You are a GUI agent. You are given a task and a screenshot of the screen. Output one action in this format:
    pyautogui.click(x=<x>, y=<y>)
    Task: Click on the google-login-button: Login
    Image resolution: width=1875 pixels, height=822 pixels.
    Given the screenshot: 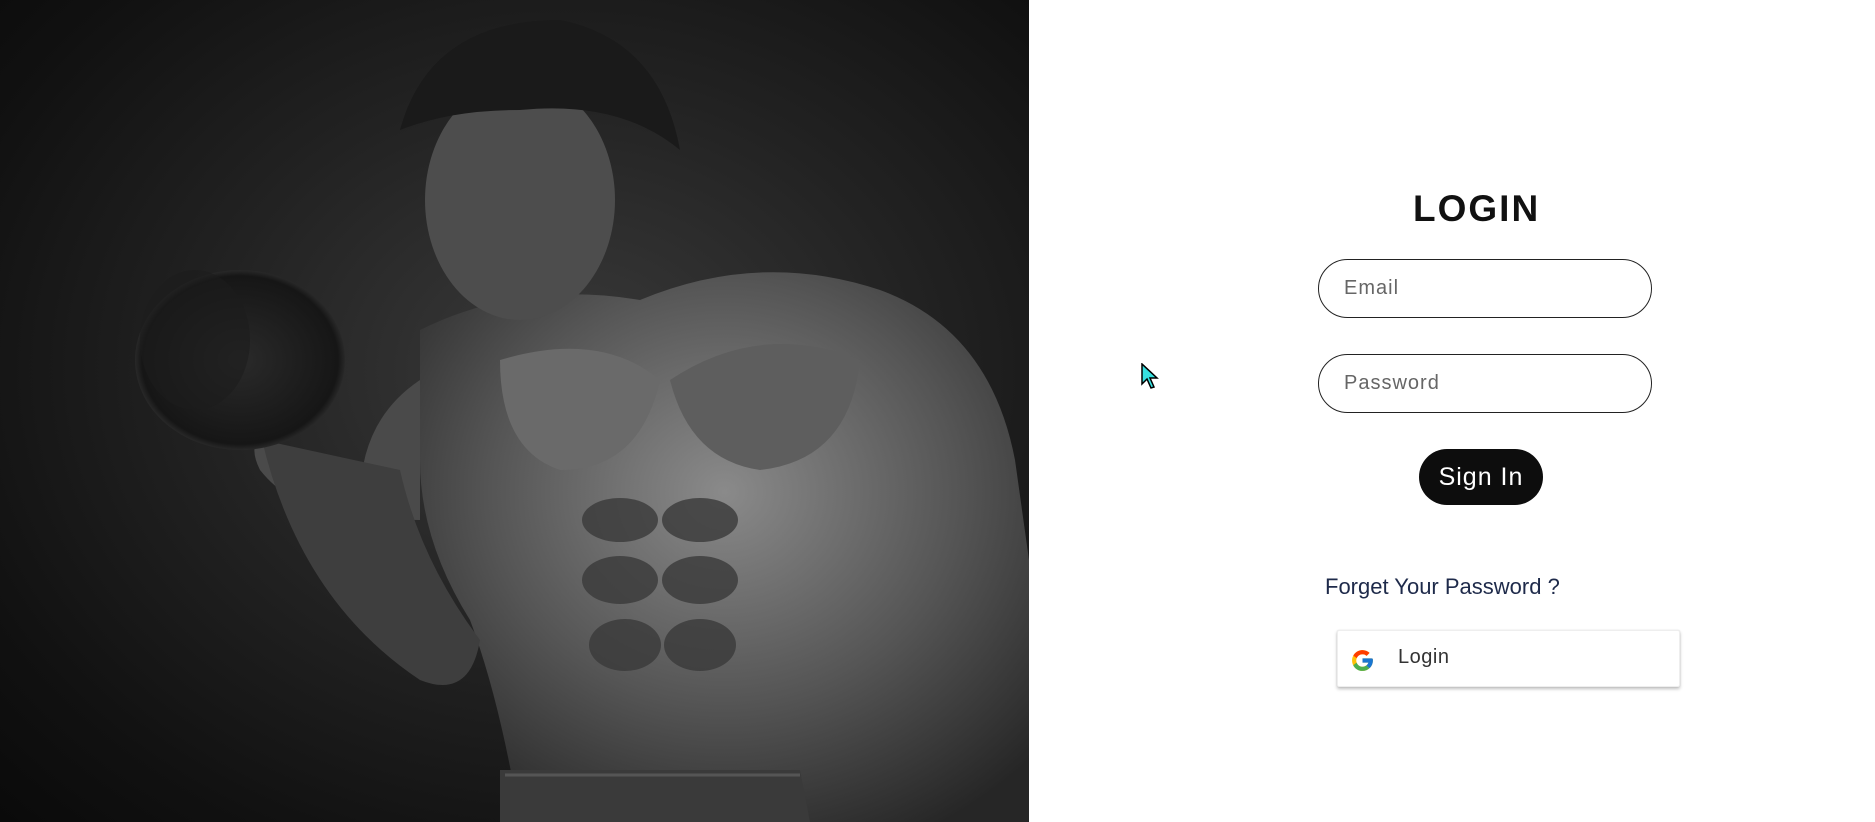 What is the action you would take?
    pyautogui.click(x=1508, y=658)
    